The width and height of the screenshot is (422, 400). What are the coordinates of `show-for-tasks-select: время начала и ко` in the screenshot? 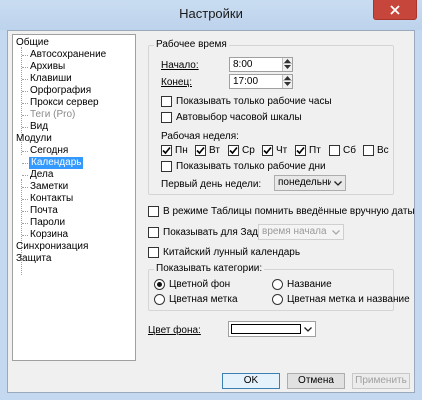 It's located at (301, 232).